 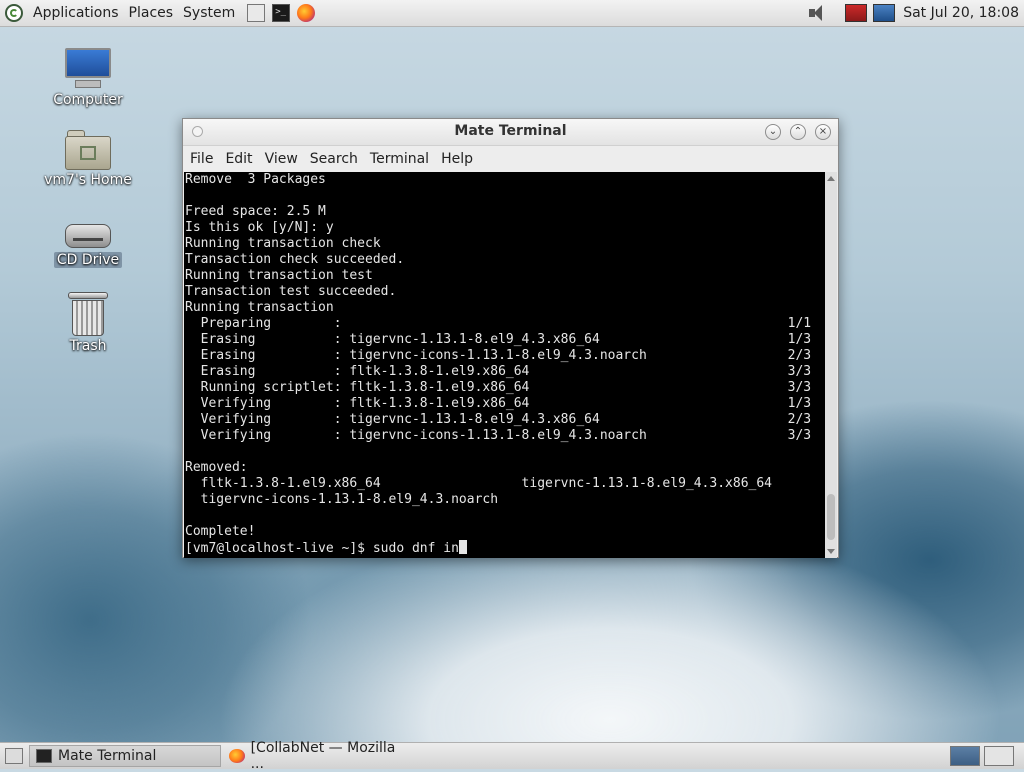 I want to click on clock: Sat Jul 20, 18:08, so click(x=961, y=13).